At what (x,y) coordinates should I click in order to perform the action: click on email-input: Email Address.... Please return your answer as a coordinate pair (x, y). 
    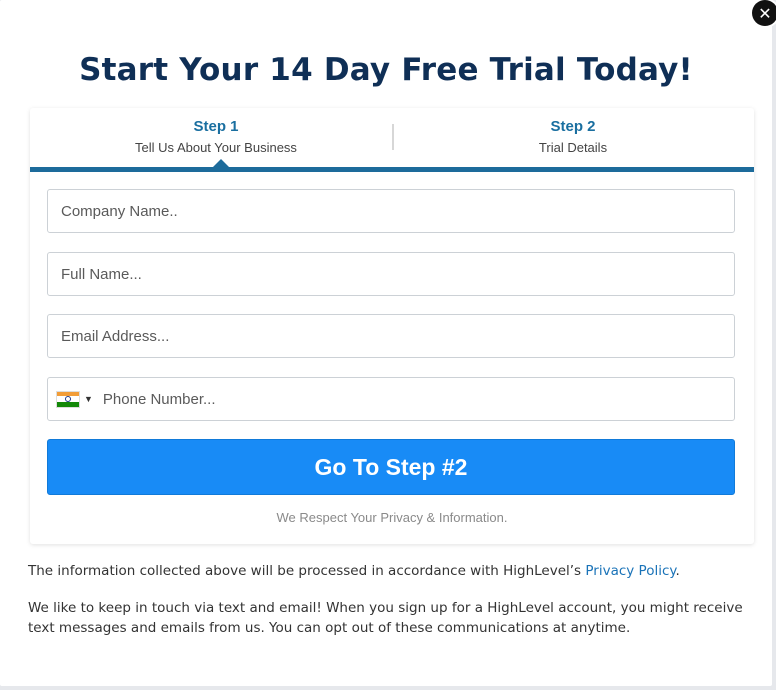
    Looking at the image, I should click on (391, 336).